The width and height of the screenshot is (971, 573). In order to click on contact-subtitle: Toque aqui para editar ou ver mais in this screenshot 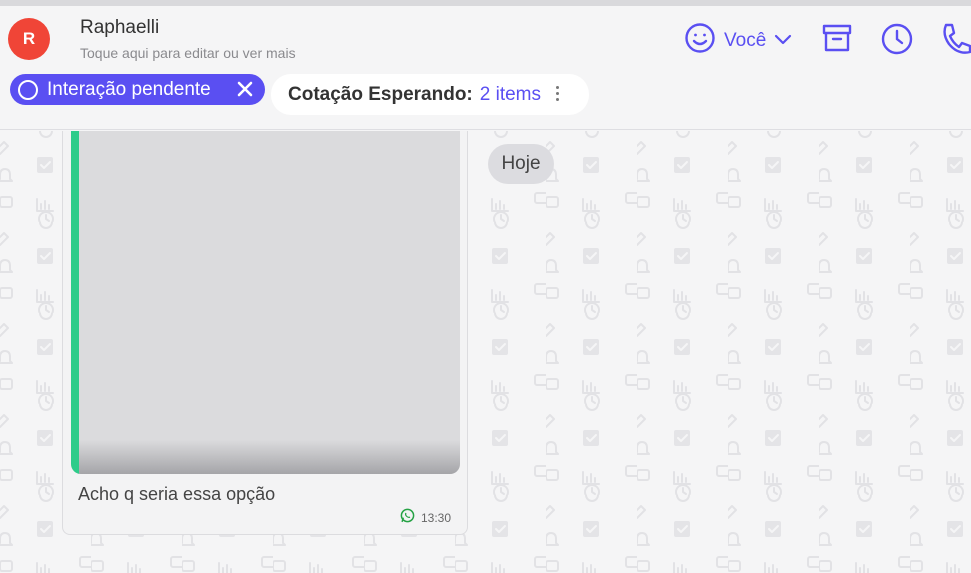, I will do `click(188, 53)`.